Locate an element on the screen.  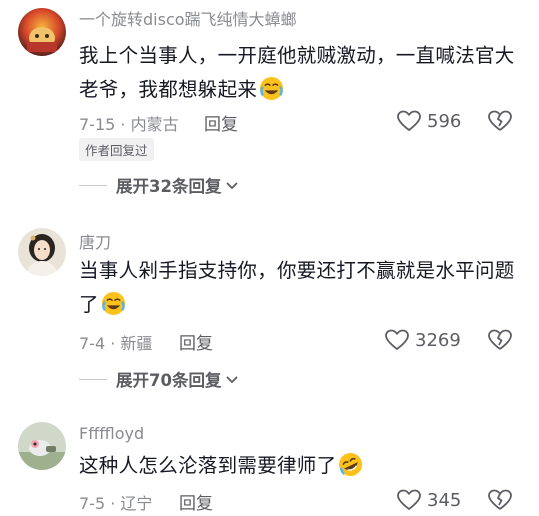
comment-text-body: 当事人剁手指支持你，你要还打不赢就是水平问题了 is located at coordinates (297, 287).